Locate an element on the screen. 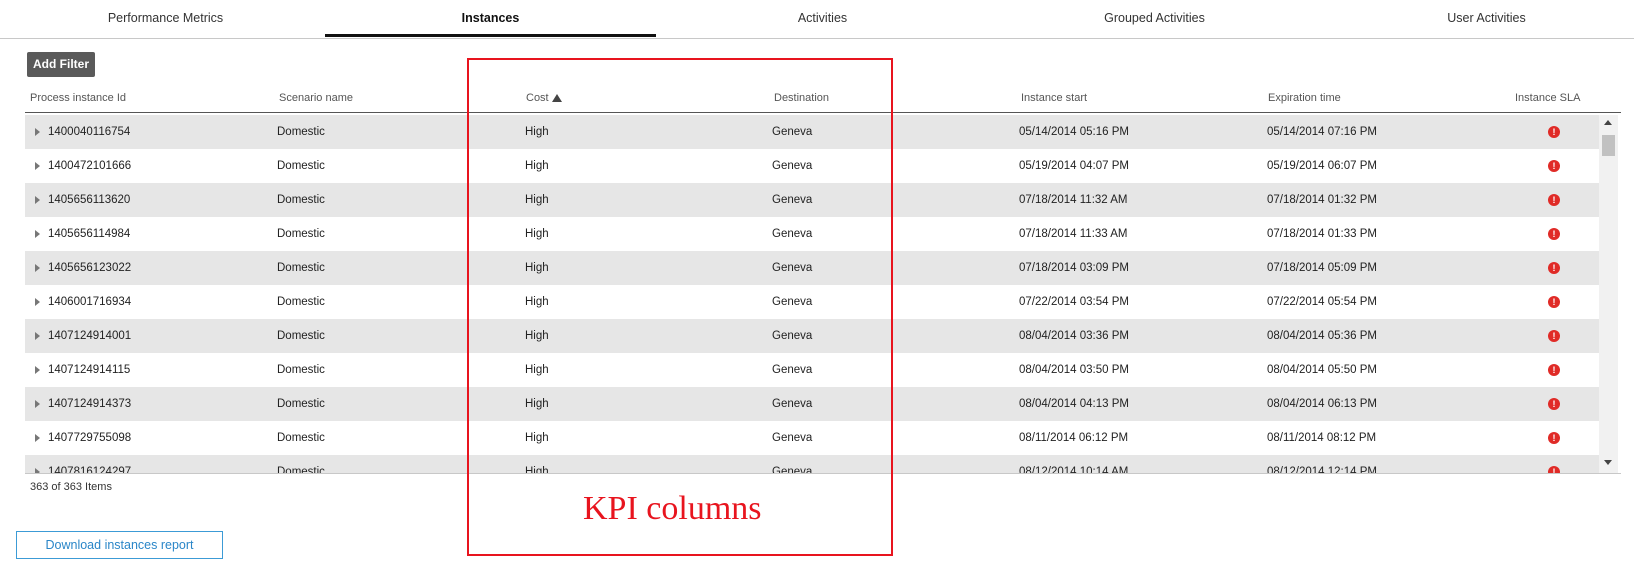  cell-instance-start: 07/18/2014 11:32 AM is located at coordinates (1073, 200).